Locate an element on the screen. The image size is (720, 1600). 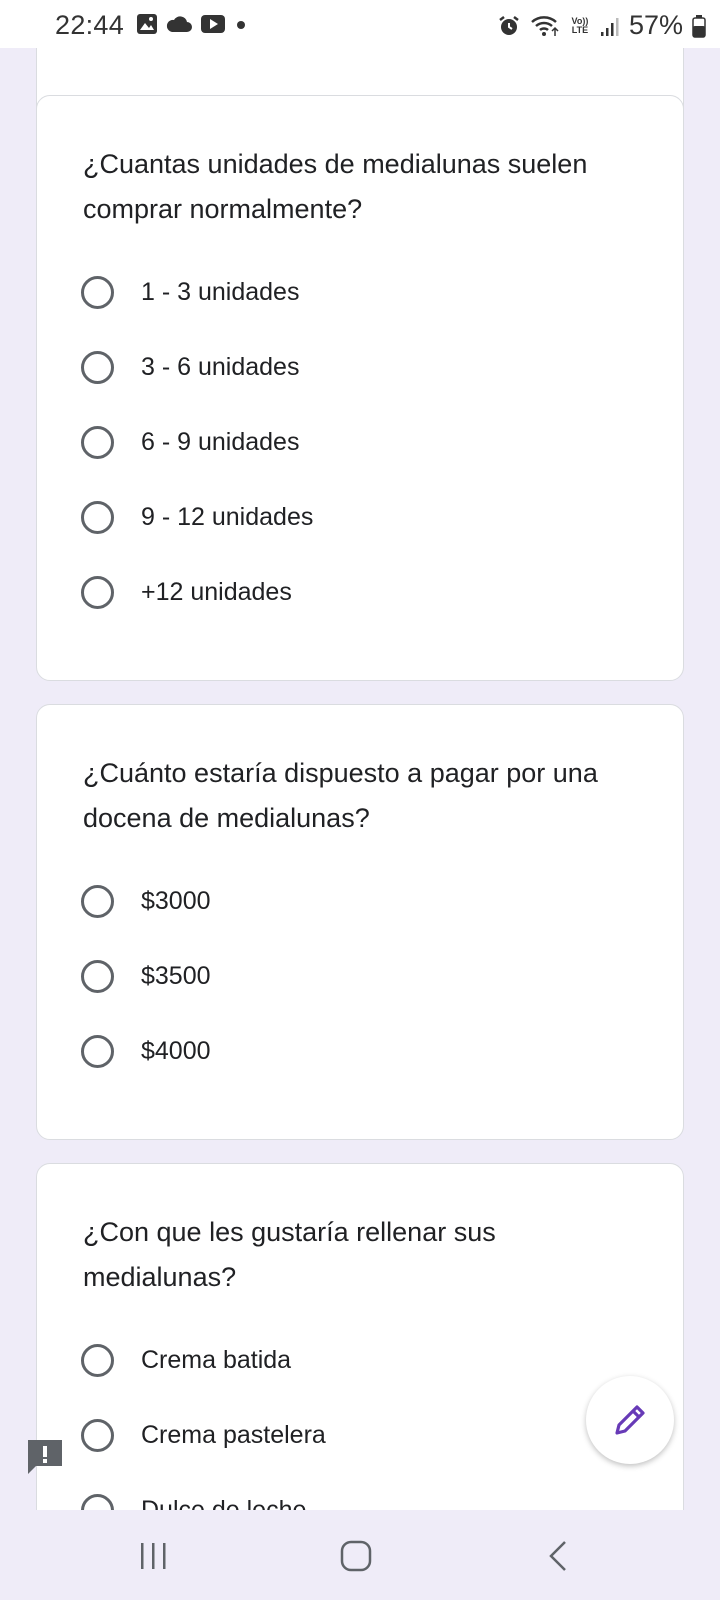
cloud-icon is located at coordinates (179, 24).